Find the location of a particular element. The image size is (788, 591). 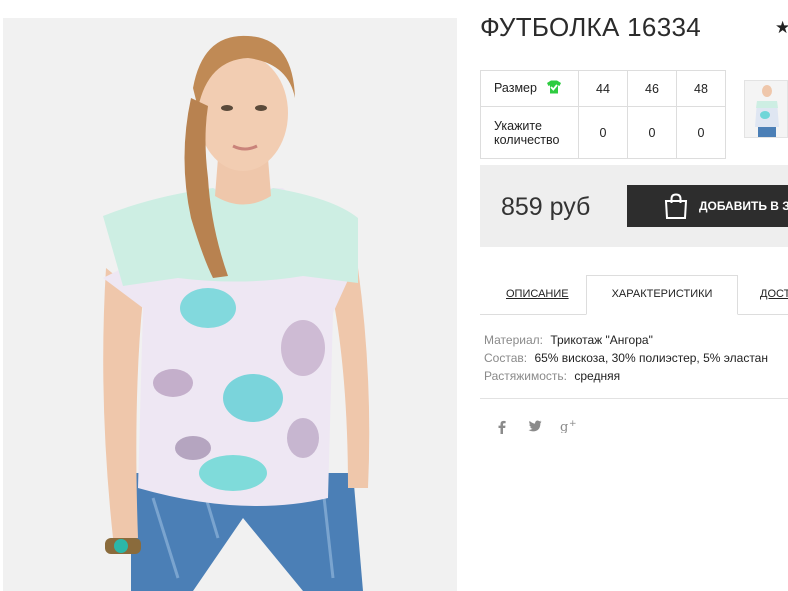

quantity-input-46: 0 is located at coordinates (652, 132).